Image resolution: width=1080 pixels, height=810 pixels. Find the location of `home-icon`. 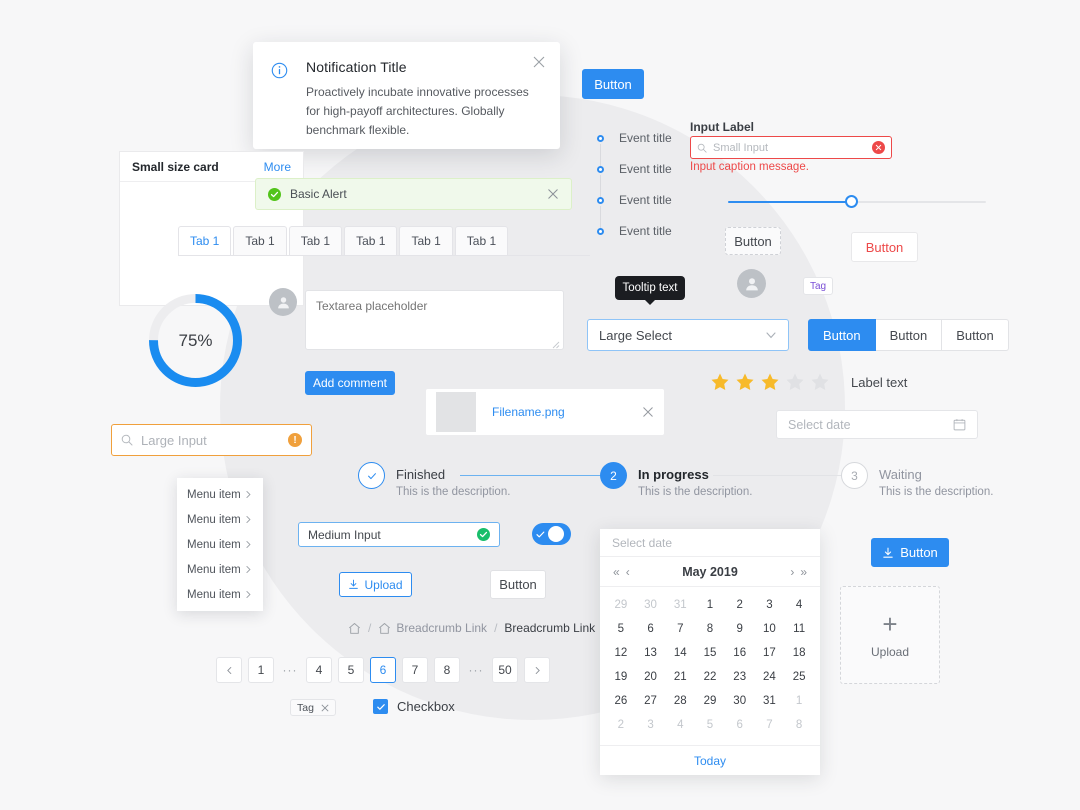

home-icon is located at coordinates (354, 628).